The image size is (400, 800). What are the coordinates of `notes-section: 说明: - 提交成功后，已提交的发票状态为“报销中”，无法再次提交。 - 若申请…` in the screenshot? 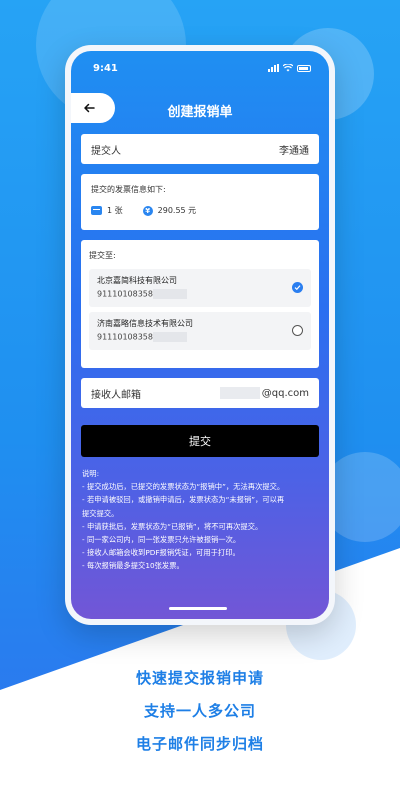 It's located at (200, 520).